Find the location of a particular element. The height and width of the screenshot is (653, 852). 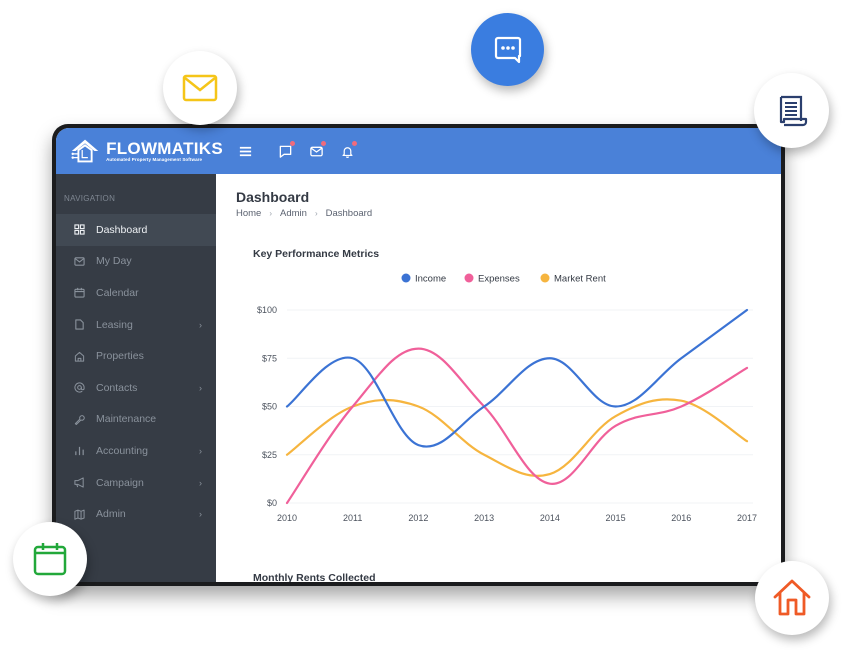

mail-icon is located at coordinates (316, 151).